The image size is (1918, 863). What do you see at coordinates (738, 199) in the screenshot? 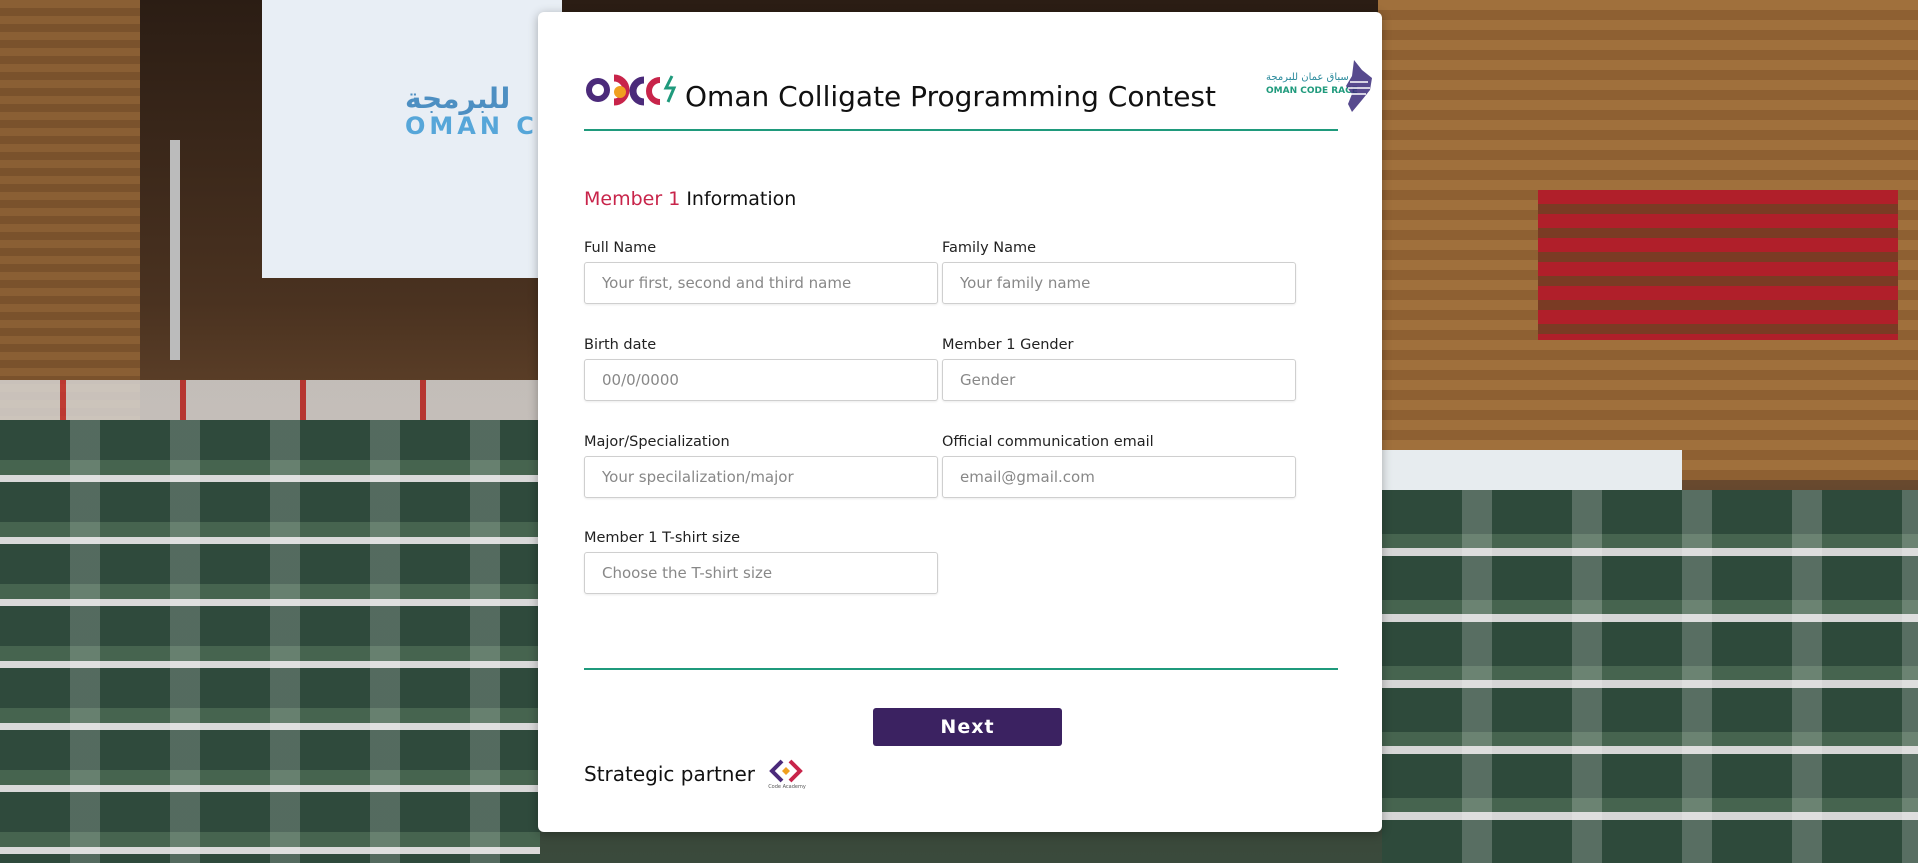
I see `section-title-rest: Information` at bounding box center [738, 199].